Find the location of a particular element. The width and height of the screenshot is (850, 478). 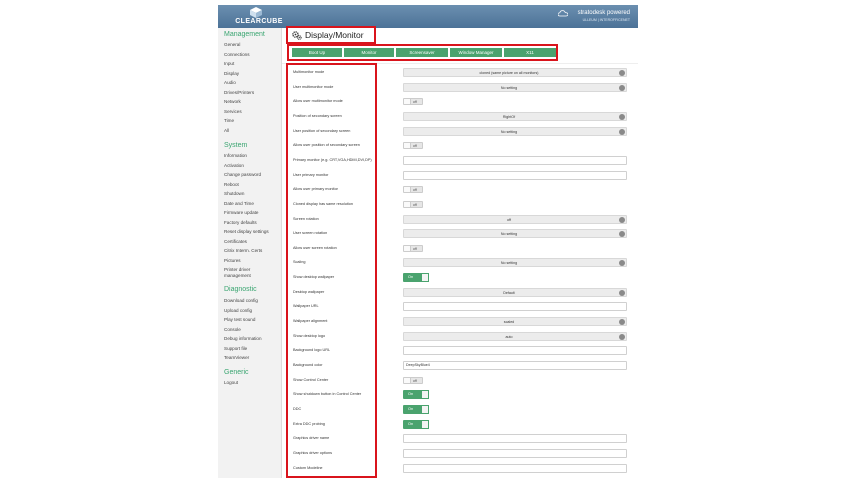

sidebar-item-services: Services is located at coordinates (233, 111).